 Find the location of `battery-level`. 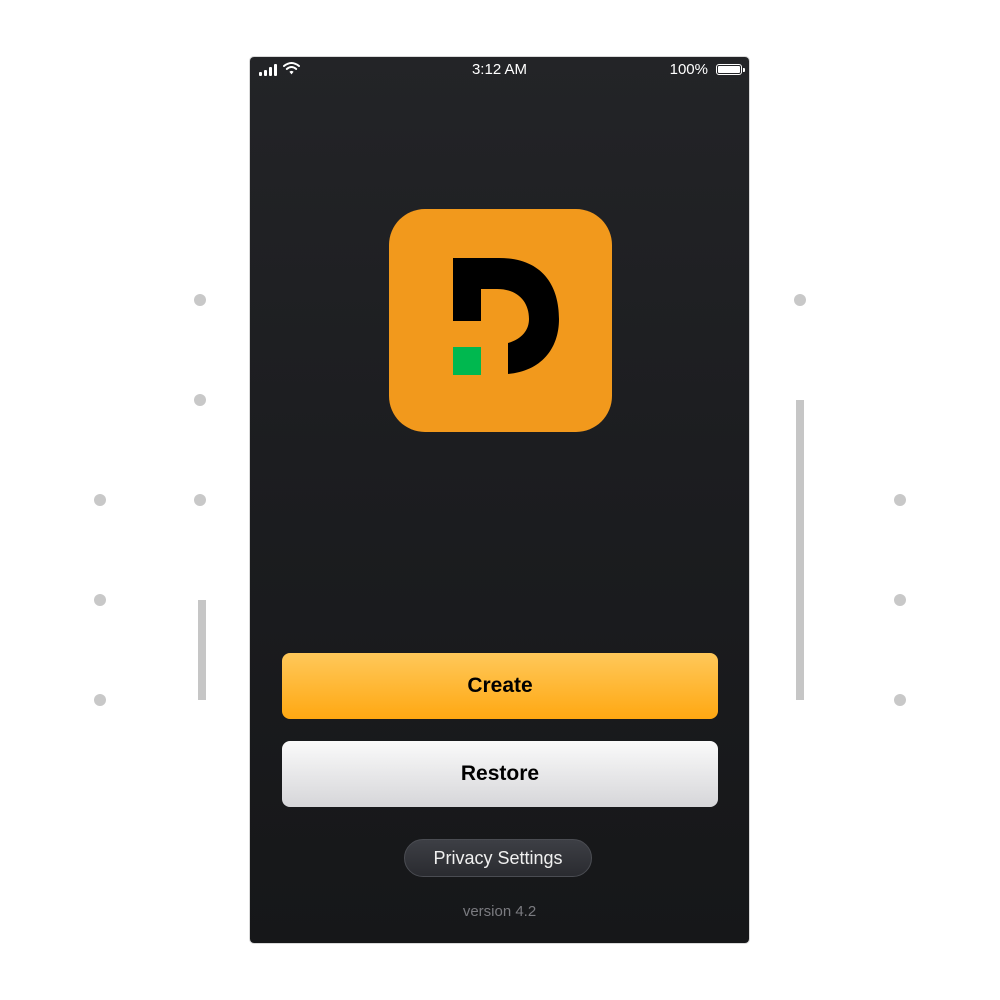

battery-level is located at coordinates (729, 69).